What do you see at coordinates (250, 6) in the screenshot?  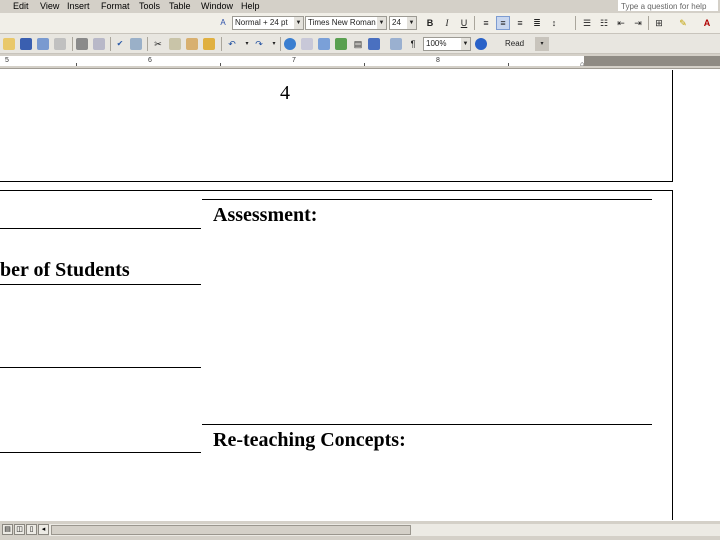 I see `menu-help: Help` at bounding box center [250, 6].